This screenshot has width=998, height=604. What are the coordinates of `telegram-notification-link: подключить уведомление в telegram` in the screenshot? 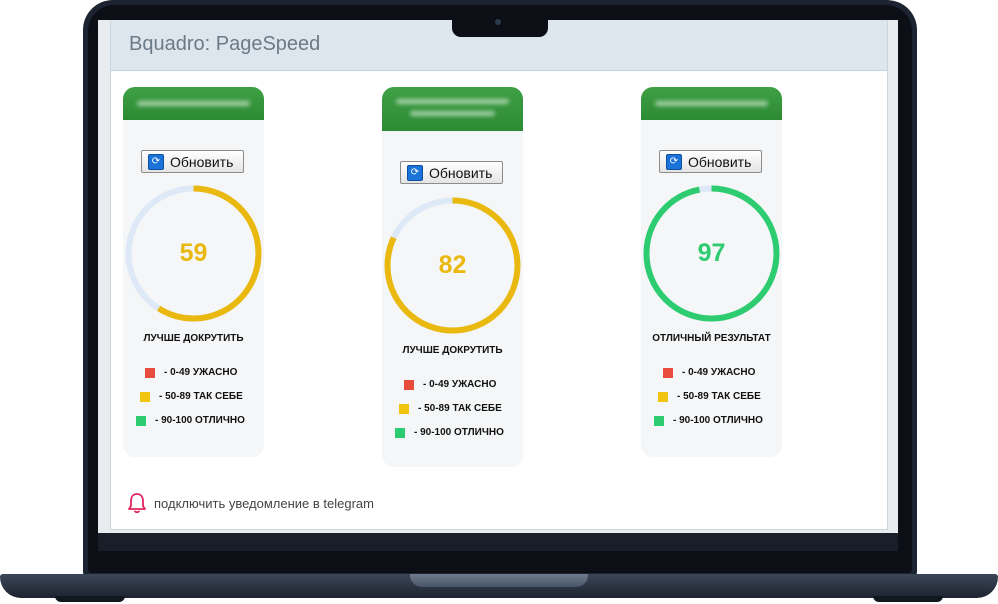 It's located at (250, 503).